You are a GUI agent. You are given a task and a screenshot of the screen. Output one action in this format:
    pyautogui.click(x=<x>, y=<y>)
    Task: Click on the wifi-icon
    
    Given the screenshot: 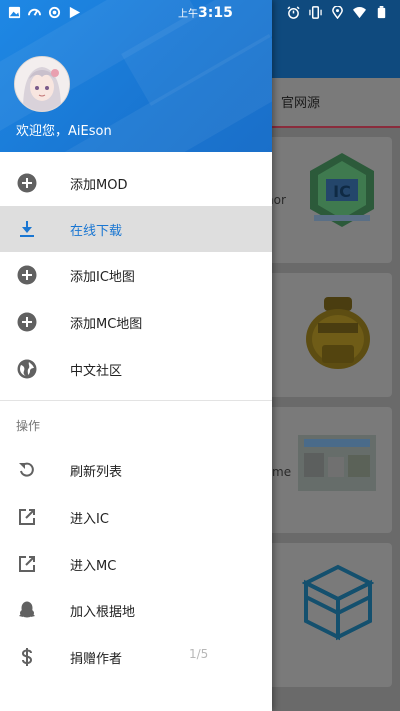 What is the action you would take?
    pyautogui.click(x=359, y=13)
    